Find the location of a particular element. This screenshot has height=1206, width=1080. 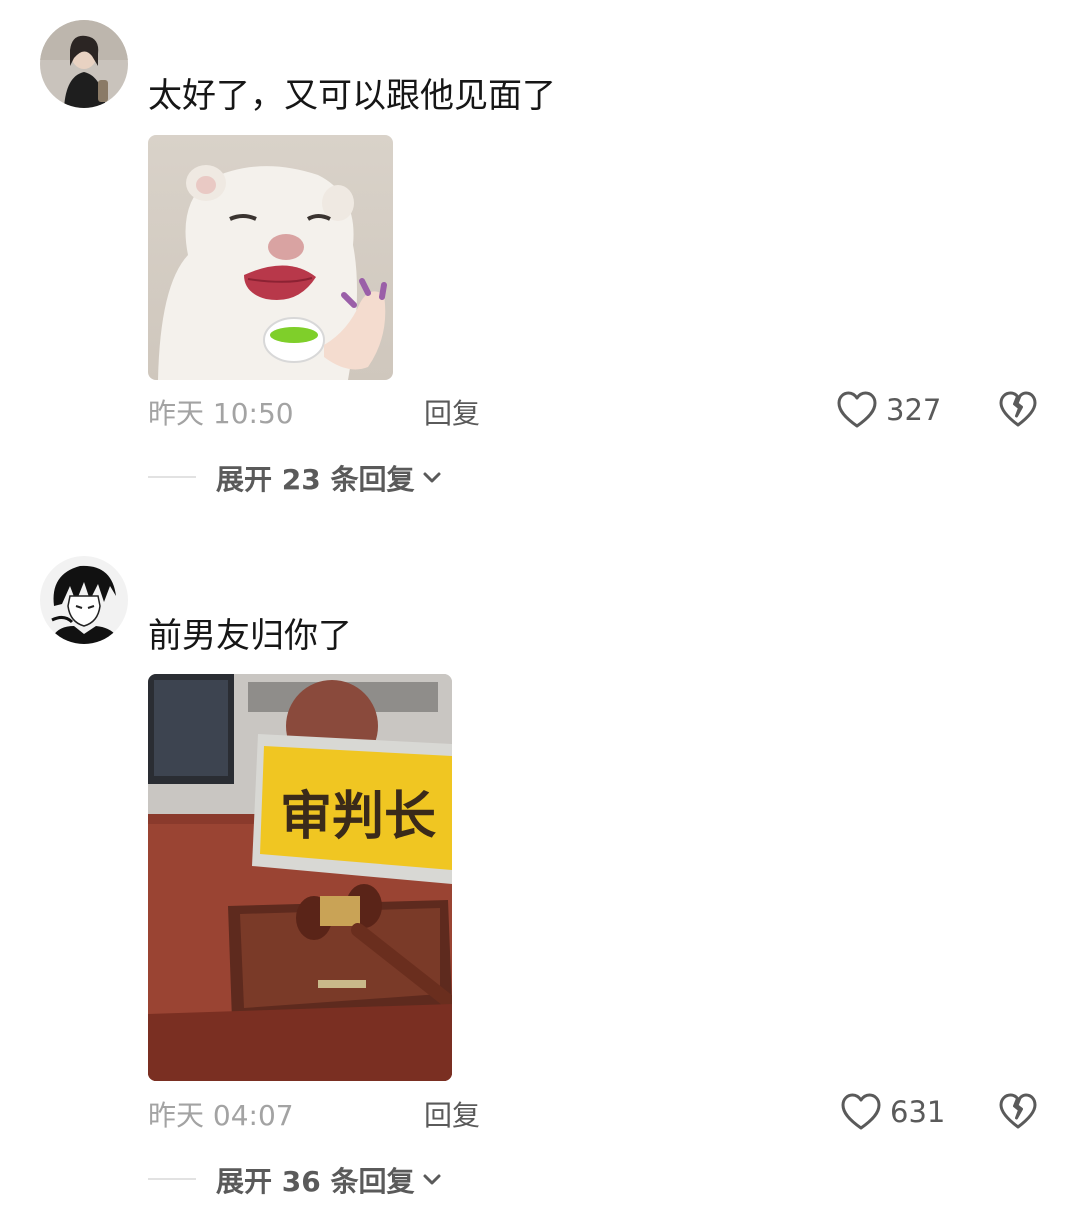

like-count: 631 is located at coordinates (918, 1112).